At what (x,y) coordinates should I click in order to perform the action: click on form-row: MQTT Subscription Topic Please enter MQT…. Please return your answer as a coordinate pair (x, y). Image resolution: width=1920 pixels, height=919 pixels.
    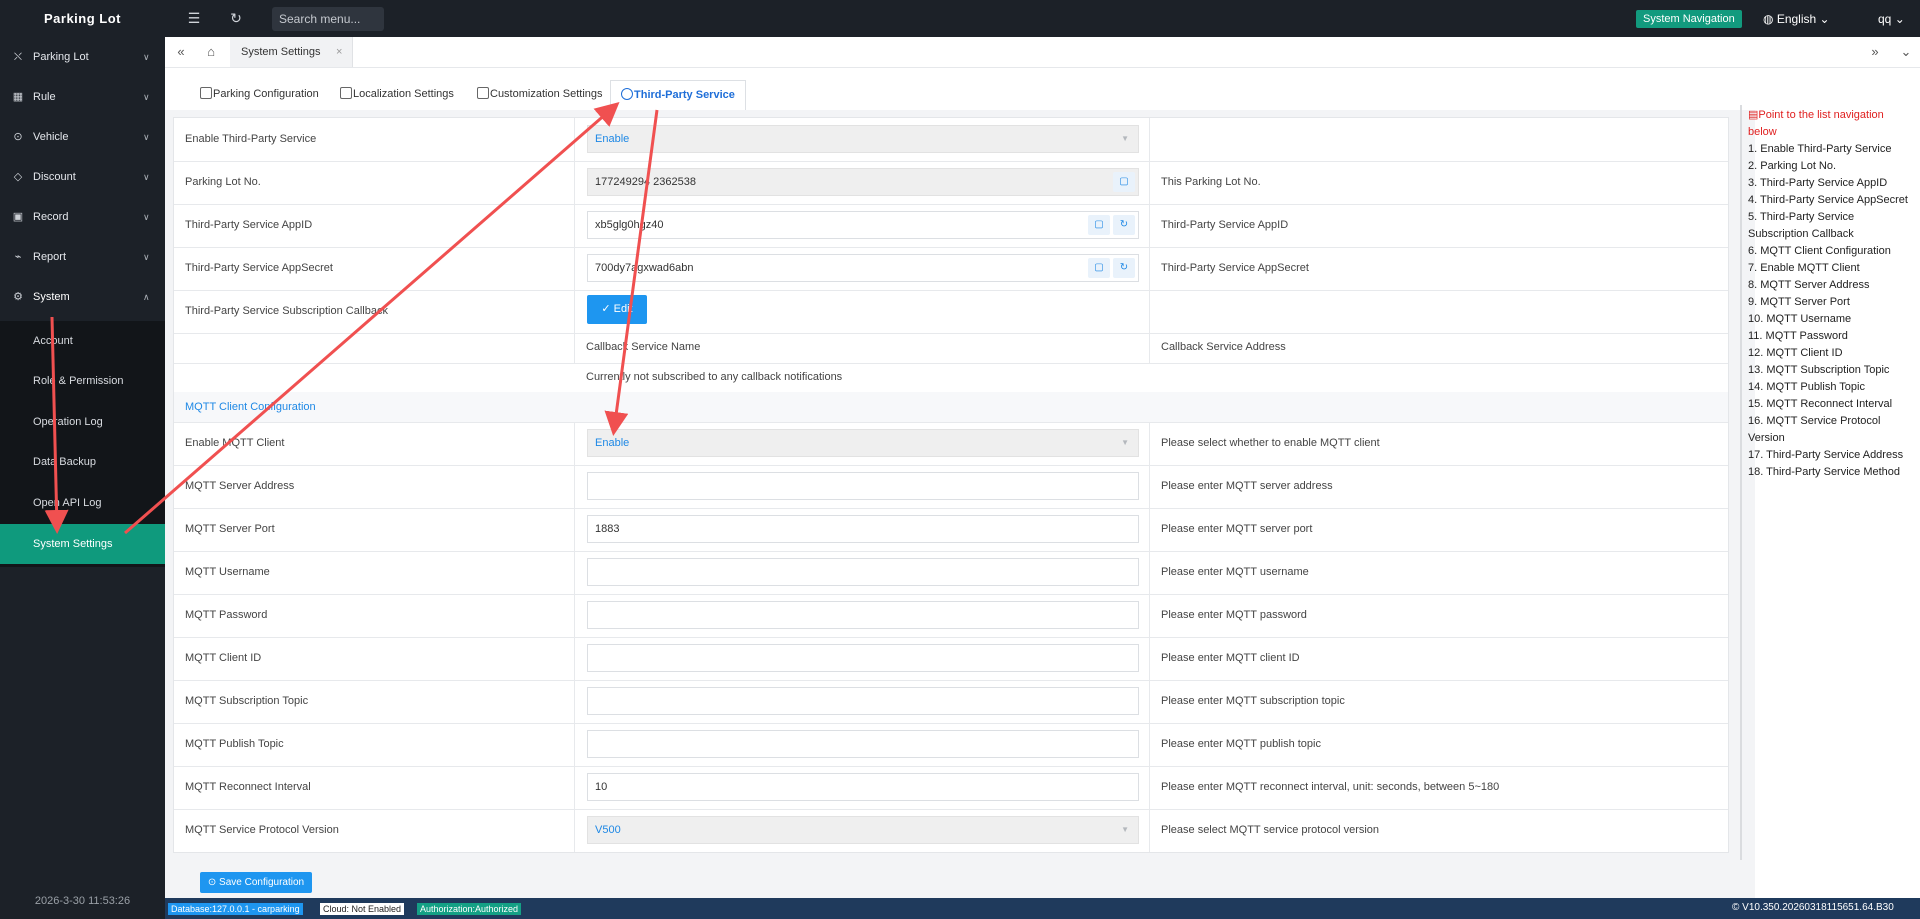
    Looking at the image, I should click on (951, 702).